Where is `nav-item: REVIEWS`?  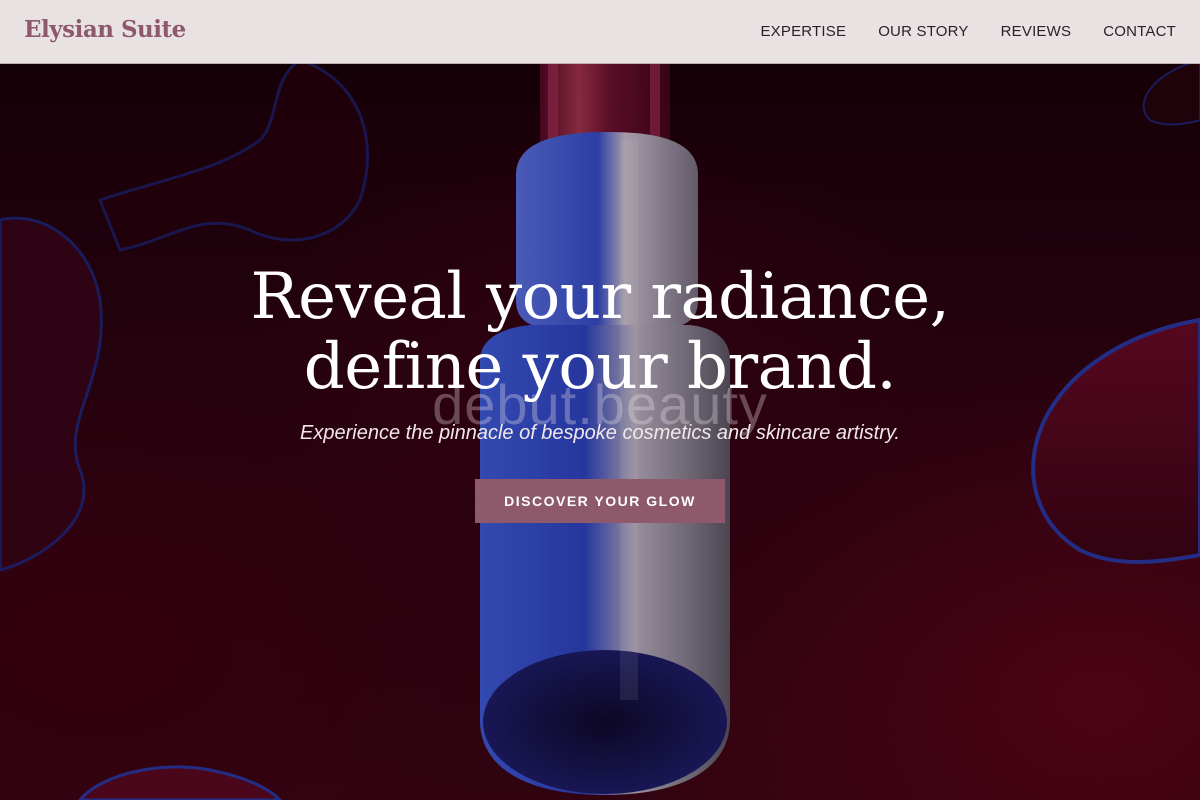 nav-item: REVIEWS is located at coordinates (1036, 32).